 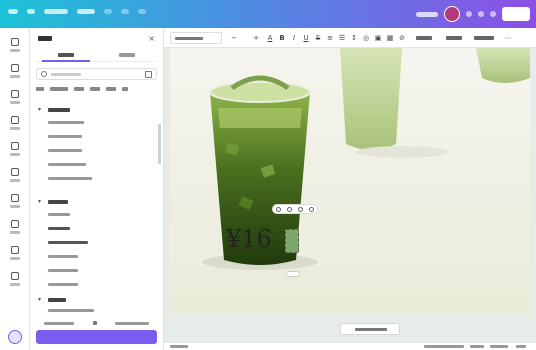 I want to click on rail-text, so click(x=15, y=98).